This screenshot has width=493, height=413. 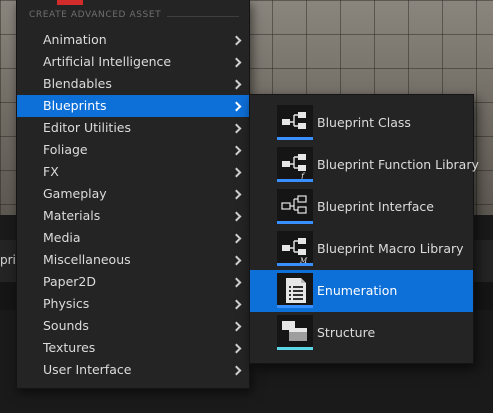 What do you see at coordinates (133, 260) in the screenshot?
I see `menu-item-miscellaneous: Miscellaneous` at bounding box center [133, 260].